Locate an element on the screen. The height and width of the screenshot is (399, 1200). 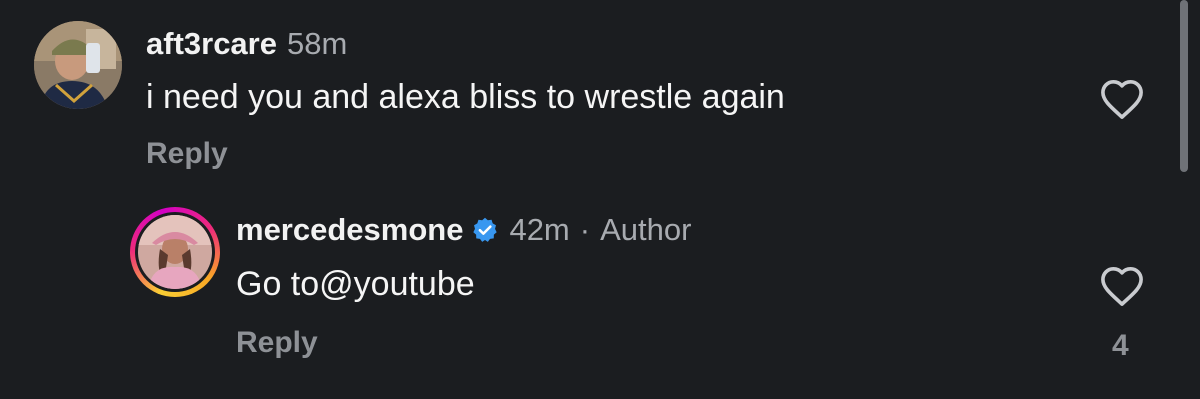
like-count: 4 is located at coordinates (1120, 345).